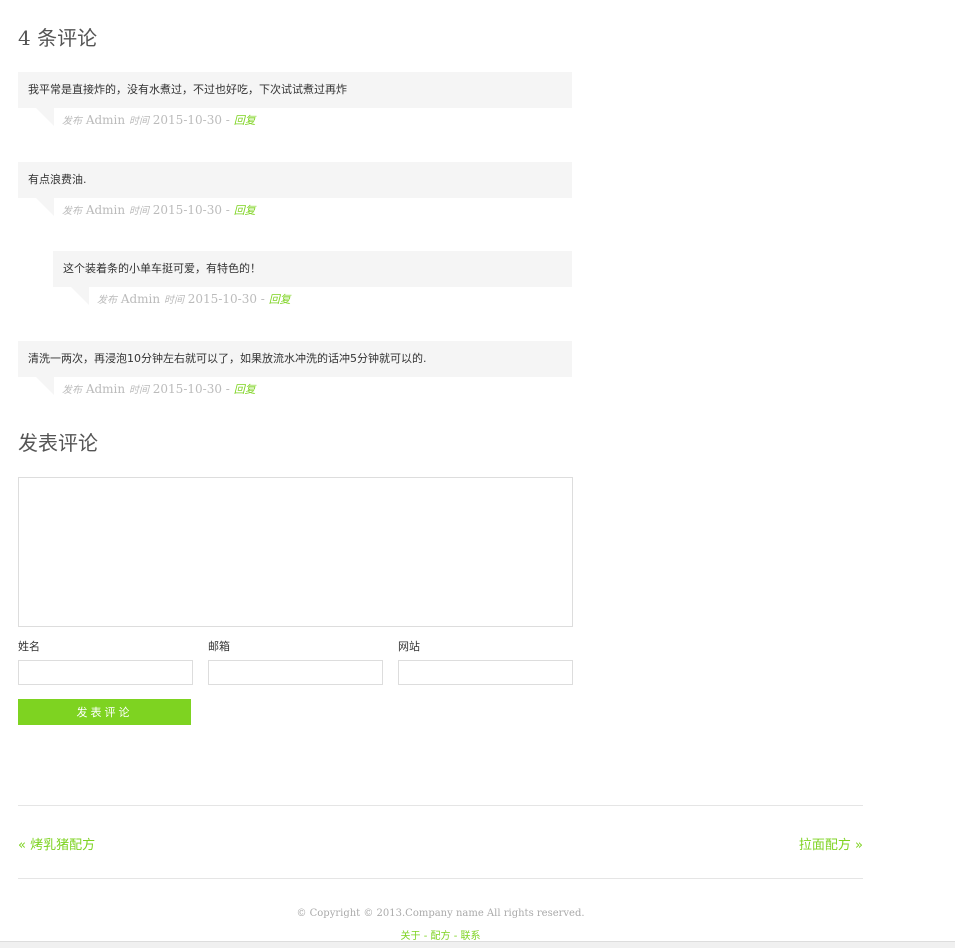 The height and width of the screenshot is (948, 955). Describe the element at coordinates (409, 646) in the screenshot. I see `website-field-label: 网站` at that location.